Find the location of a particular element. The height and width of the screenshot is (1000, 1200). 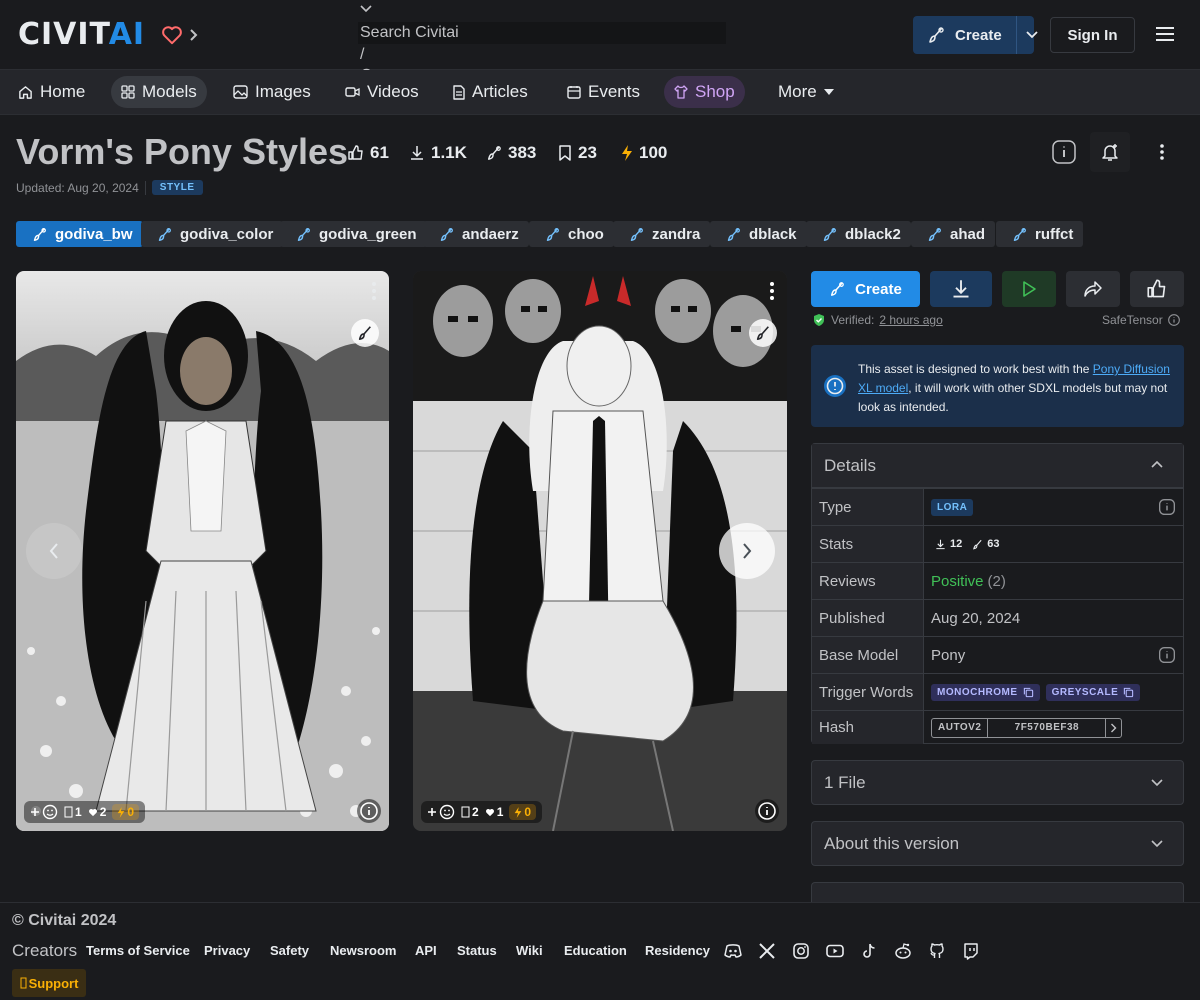

instagram-icon is located at coordinates (801, 951).